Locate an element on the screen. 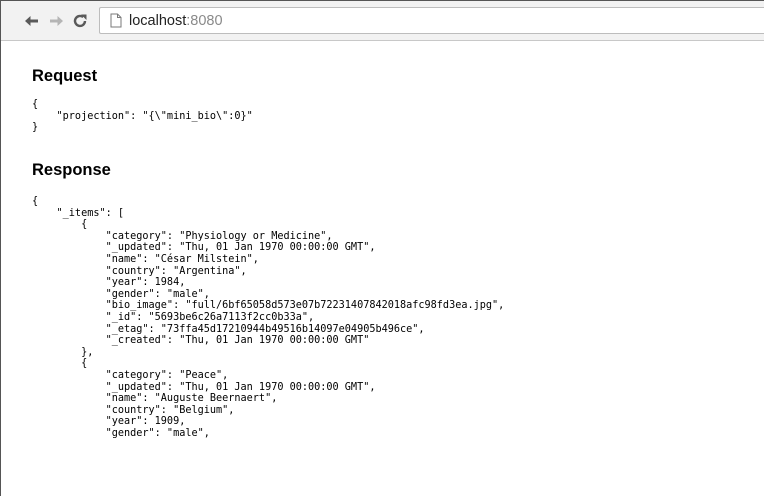 The height and width of the screenshot is (497, 765). url-host: localhost is located at coordinates (158, 20).